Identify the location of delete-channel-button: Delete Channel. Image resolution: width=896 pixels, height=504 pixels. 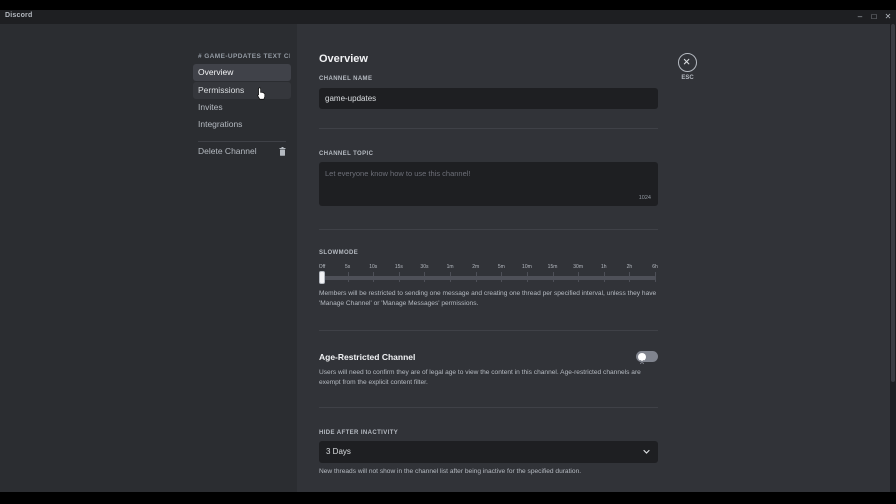
(242, 151).